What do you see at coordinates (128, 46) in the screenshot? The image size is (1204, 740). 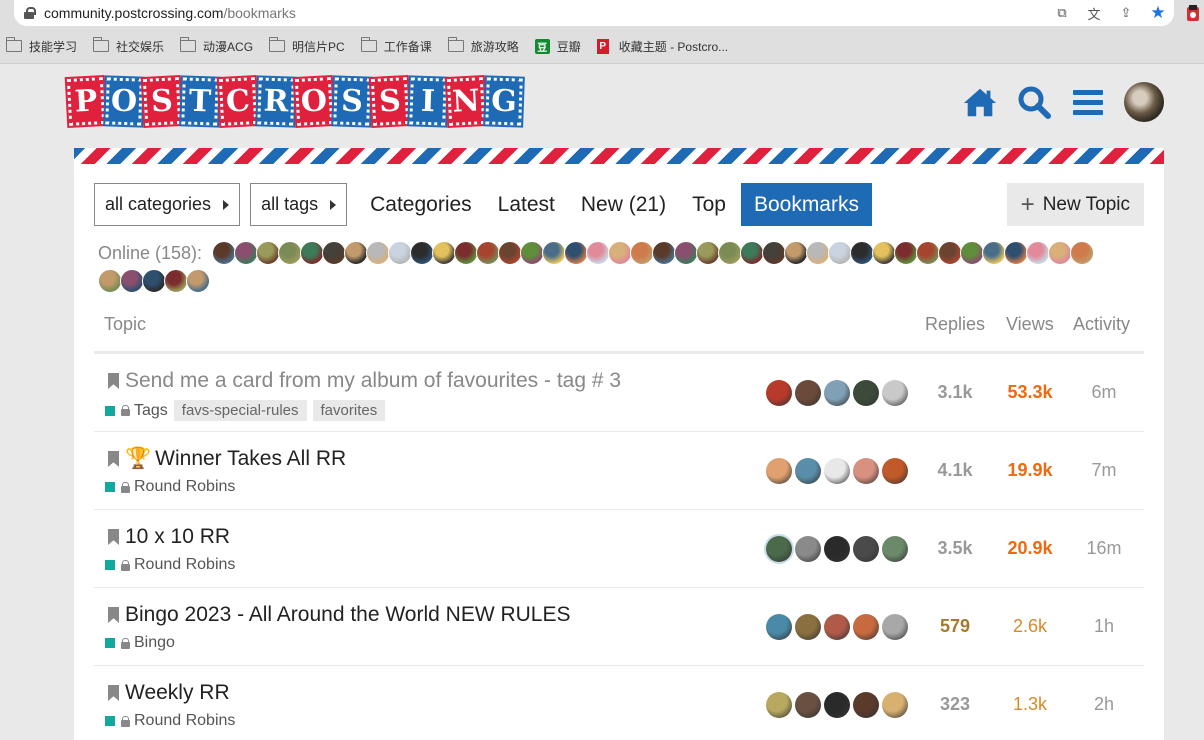 I see `bookmark-item: 社交娱乐` at bounding box center [128, 46].